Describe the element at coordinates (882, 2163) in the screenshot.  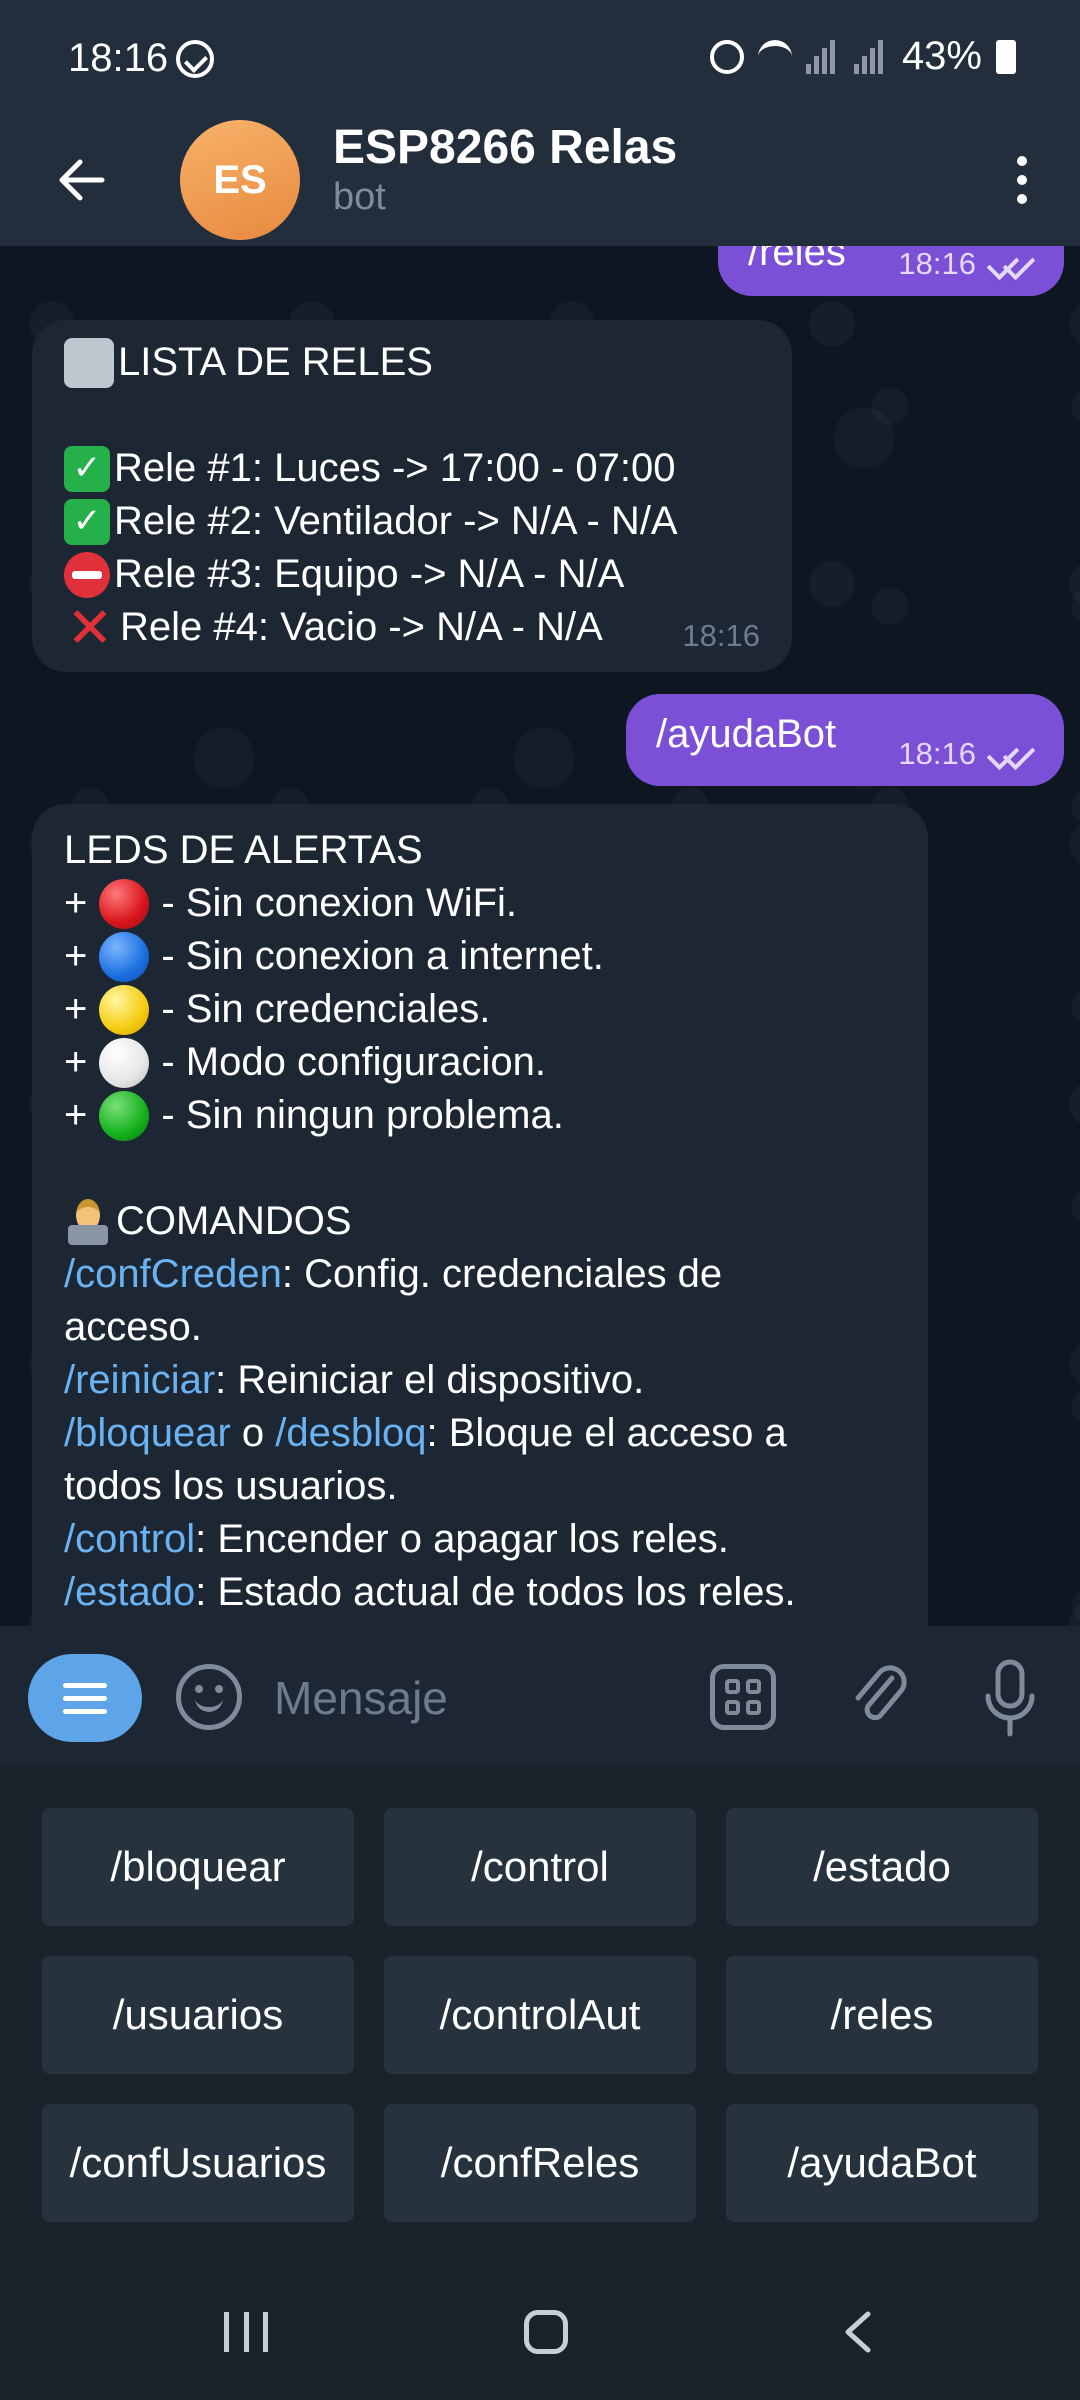
I see `keyboard-button: /ayudaBot` at that location.